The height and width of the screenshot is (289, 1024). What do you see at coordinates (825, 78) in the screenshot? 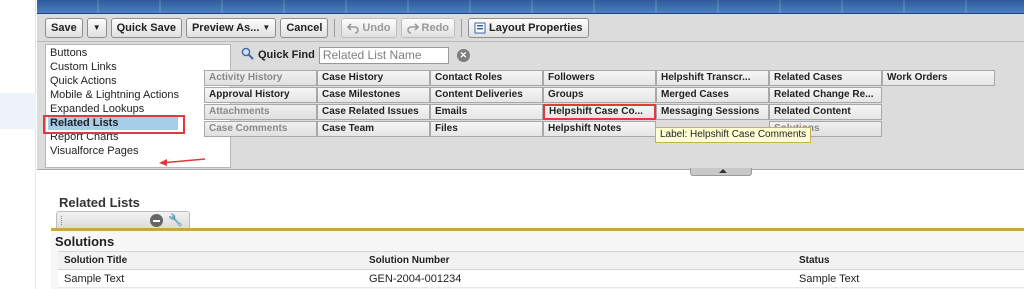
I see `palette-item-related-cases: Related Cases` at bounding box center [825, 78].